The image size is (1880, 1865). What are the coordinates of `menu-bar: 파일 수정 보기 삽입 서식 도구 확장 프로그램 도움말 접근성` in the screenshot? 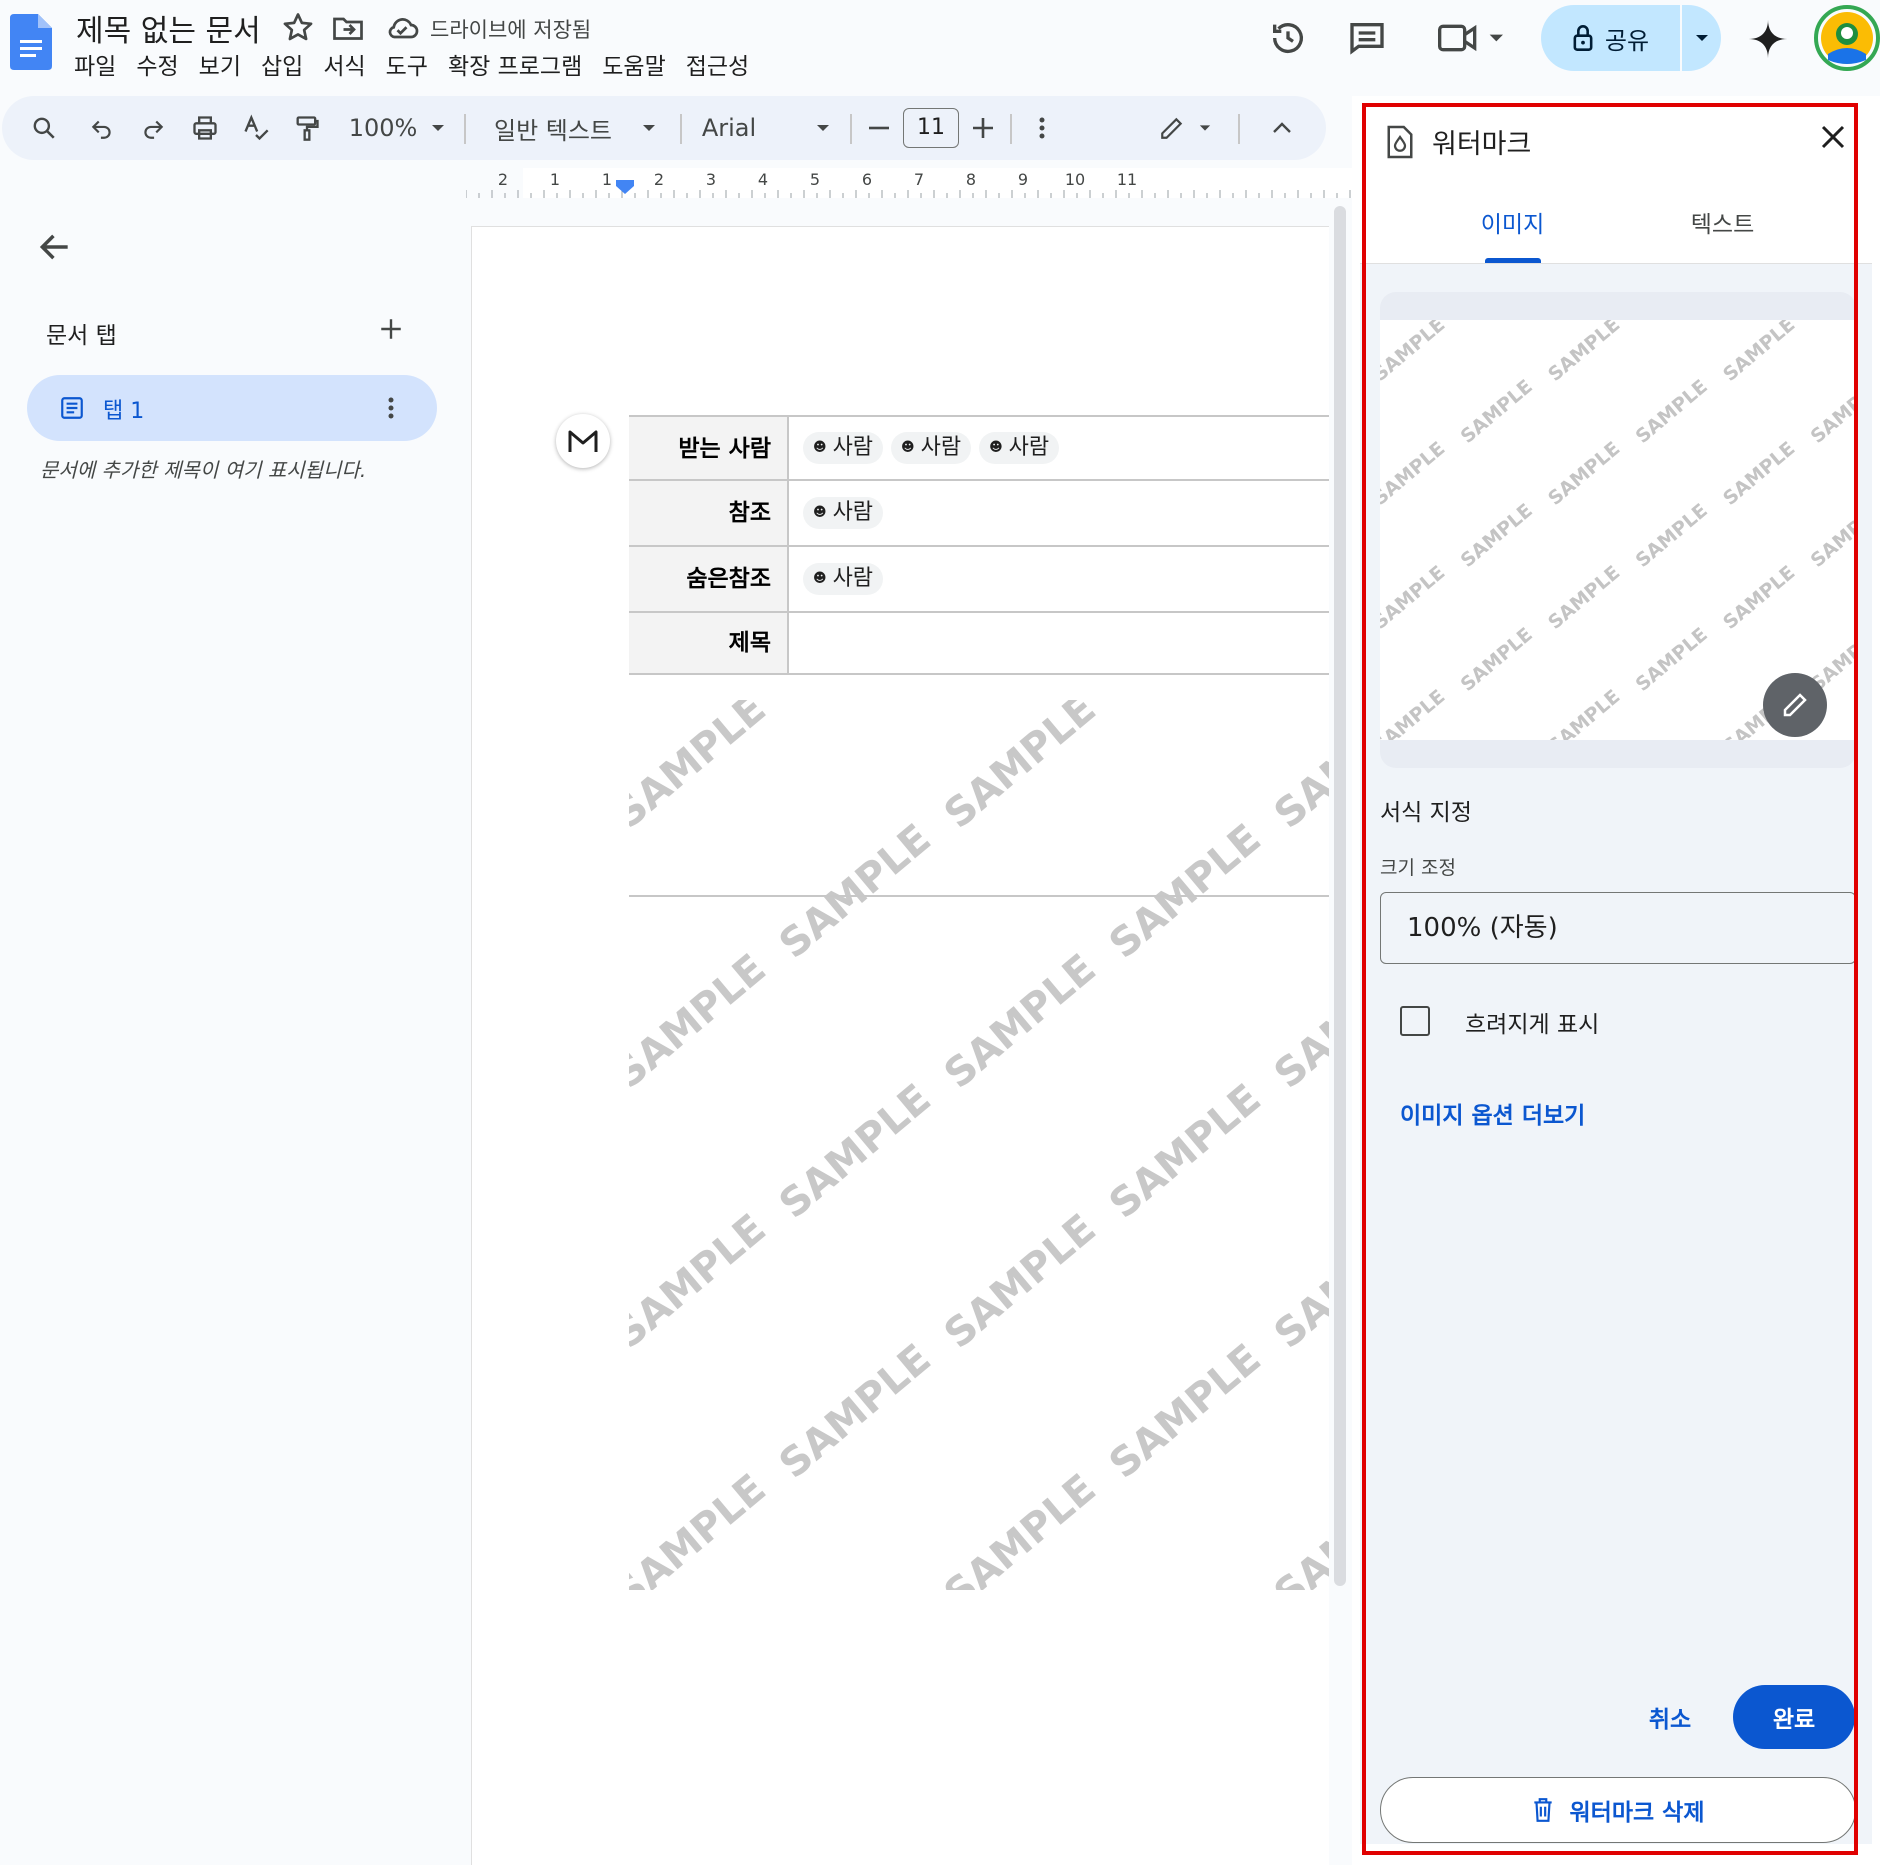 It's located at (411, 67).